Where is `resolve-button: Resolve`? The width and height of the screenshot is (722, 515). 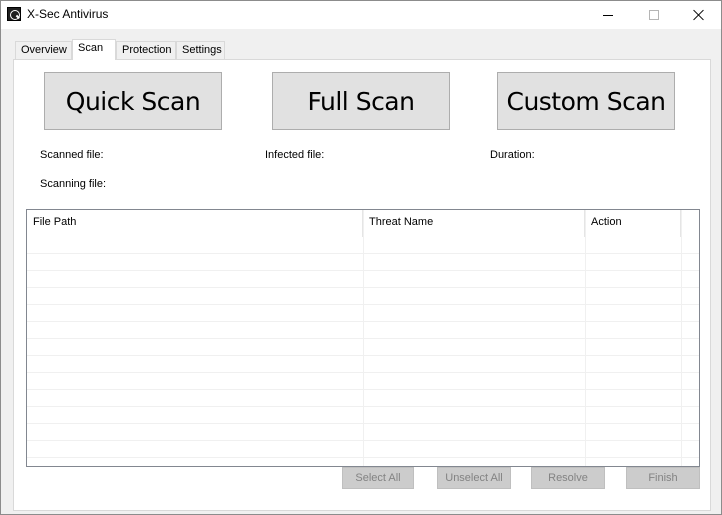
resolve-button: Resolve is located at coordinates (568, 478).